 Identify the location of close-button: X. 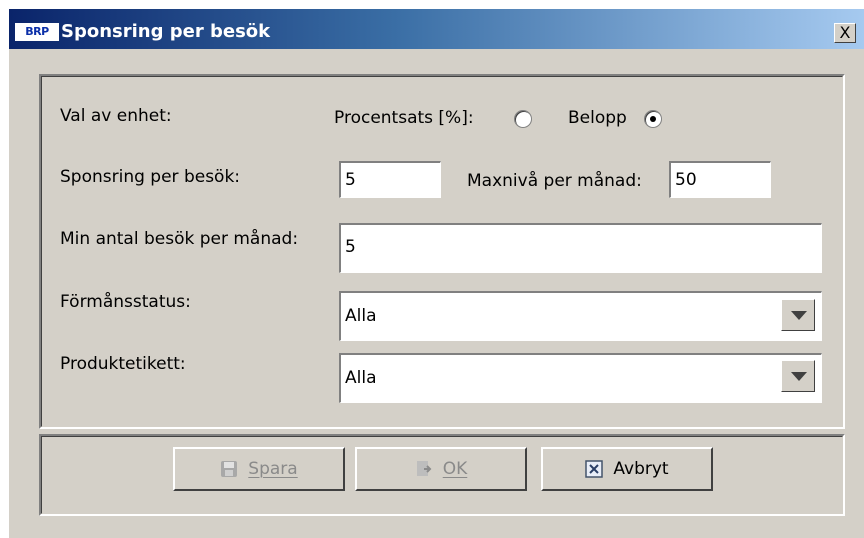
(845, 33).